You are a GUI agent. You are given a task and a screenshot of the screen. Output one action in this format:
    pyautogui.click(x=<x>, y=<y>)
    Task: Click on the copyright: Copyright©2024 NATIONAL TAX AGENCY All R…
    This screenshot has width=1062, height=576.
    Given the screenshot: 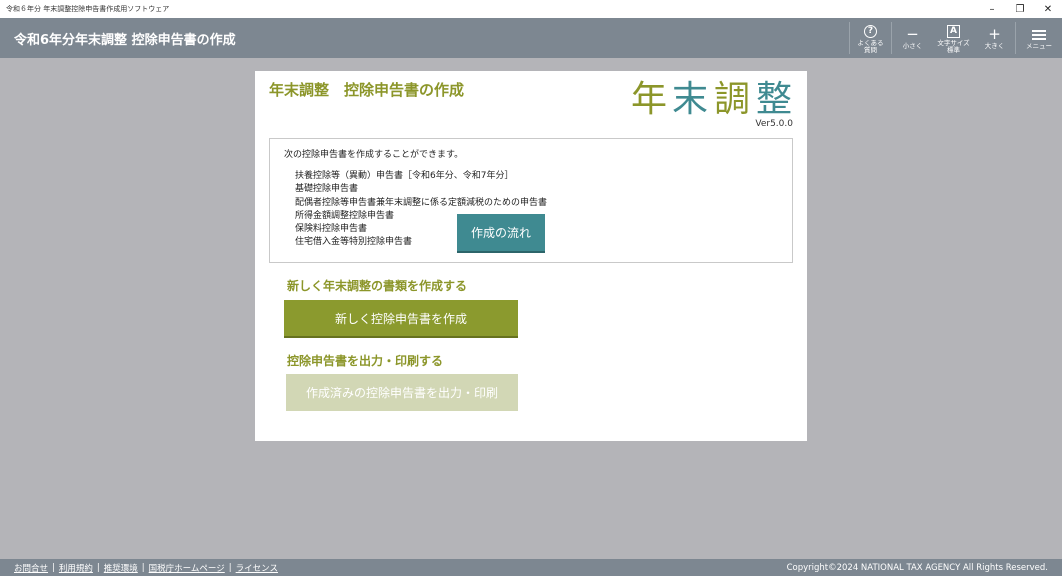 What is the action you would take?
    pyautogui.click(x=917, y=567)
    